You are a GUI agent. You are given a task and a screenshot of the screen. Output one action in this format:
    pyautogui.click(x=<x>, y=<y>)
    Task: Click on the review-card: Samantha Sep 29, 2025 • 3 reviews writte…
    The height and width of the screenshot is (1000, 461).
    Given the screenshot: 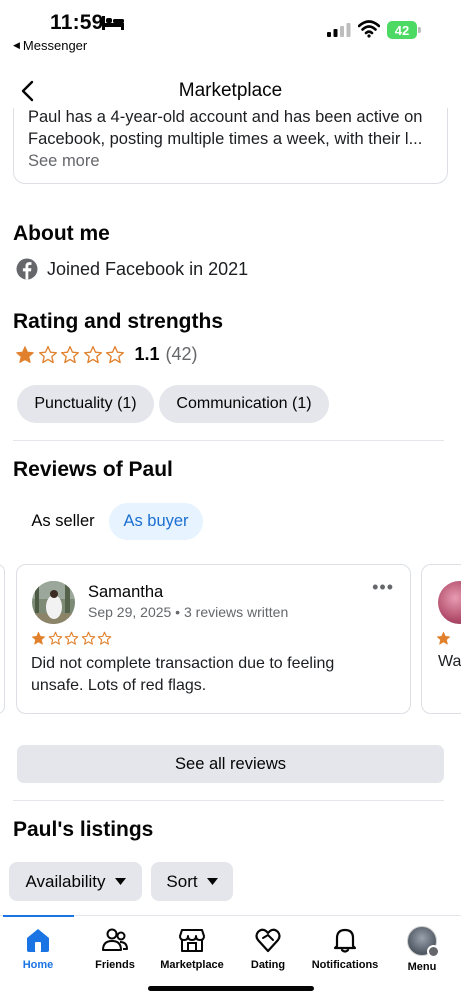 What is the action you would take?
    pyautogui.click(x=213, y=639)
    